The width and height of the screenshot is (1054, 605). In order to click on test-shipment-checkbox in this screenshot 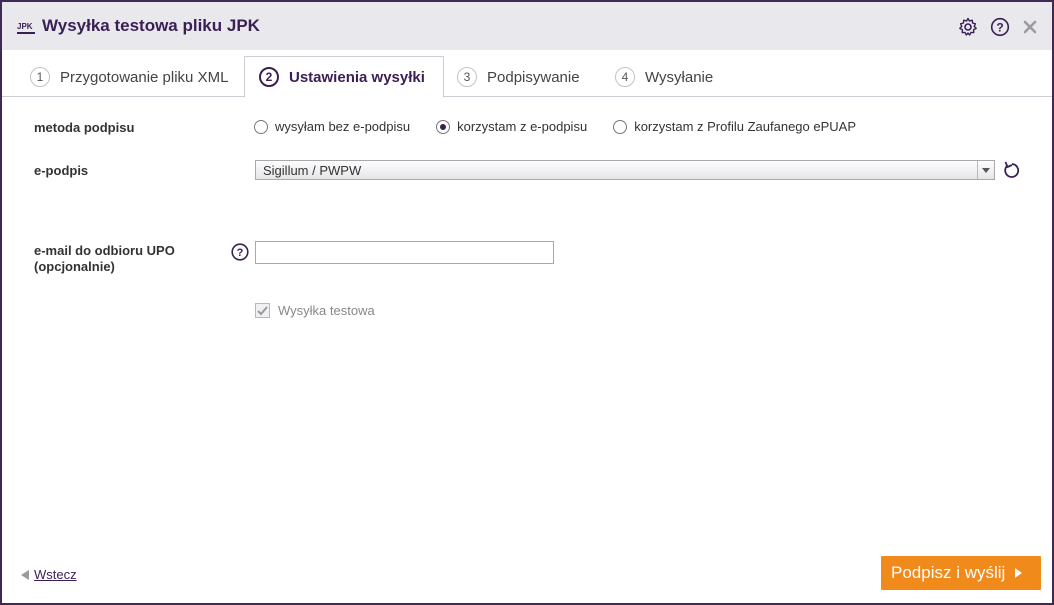, I will do `click(262, 310)`.